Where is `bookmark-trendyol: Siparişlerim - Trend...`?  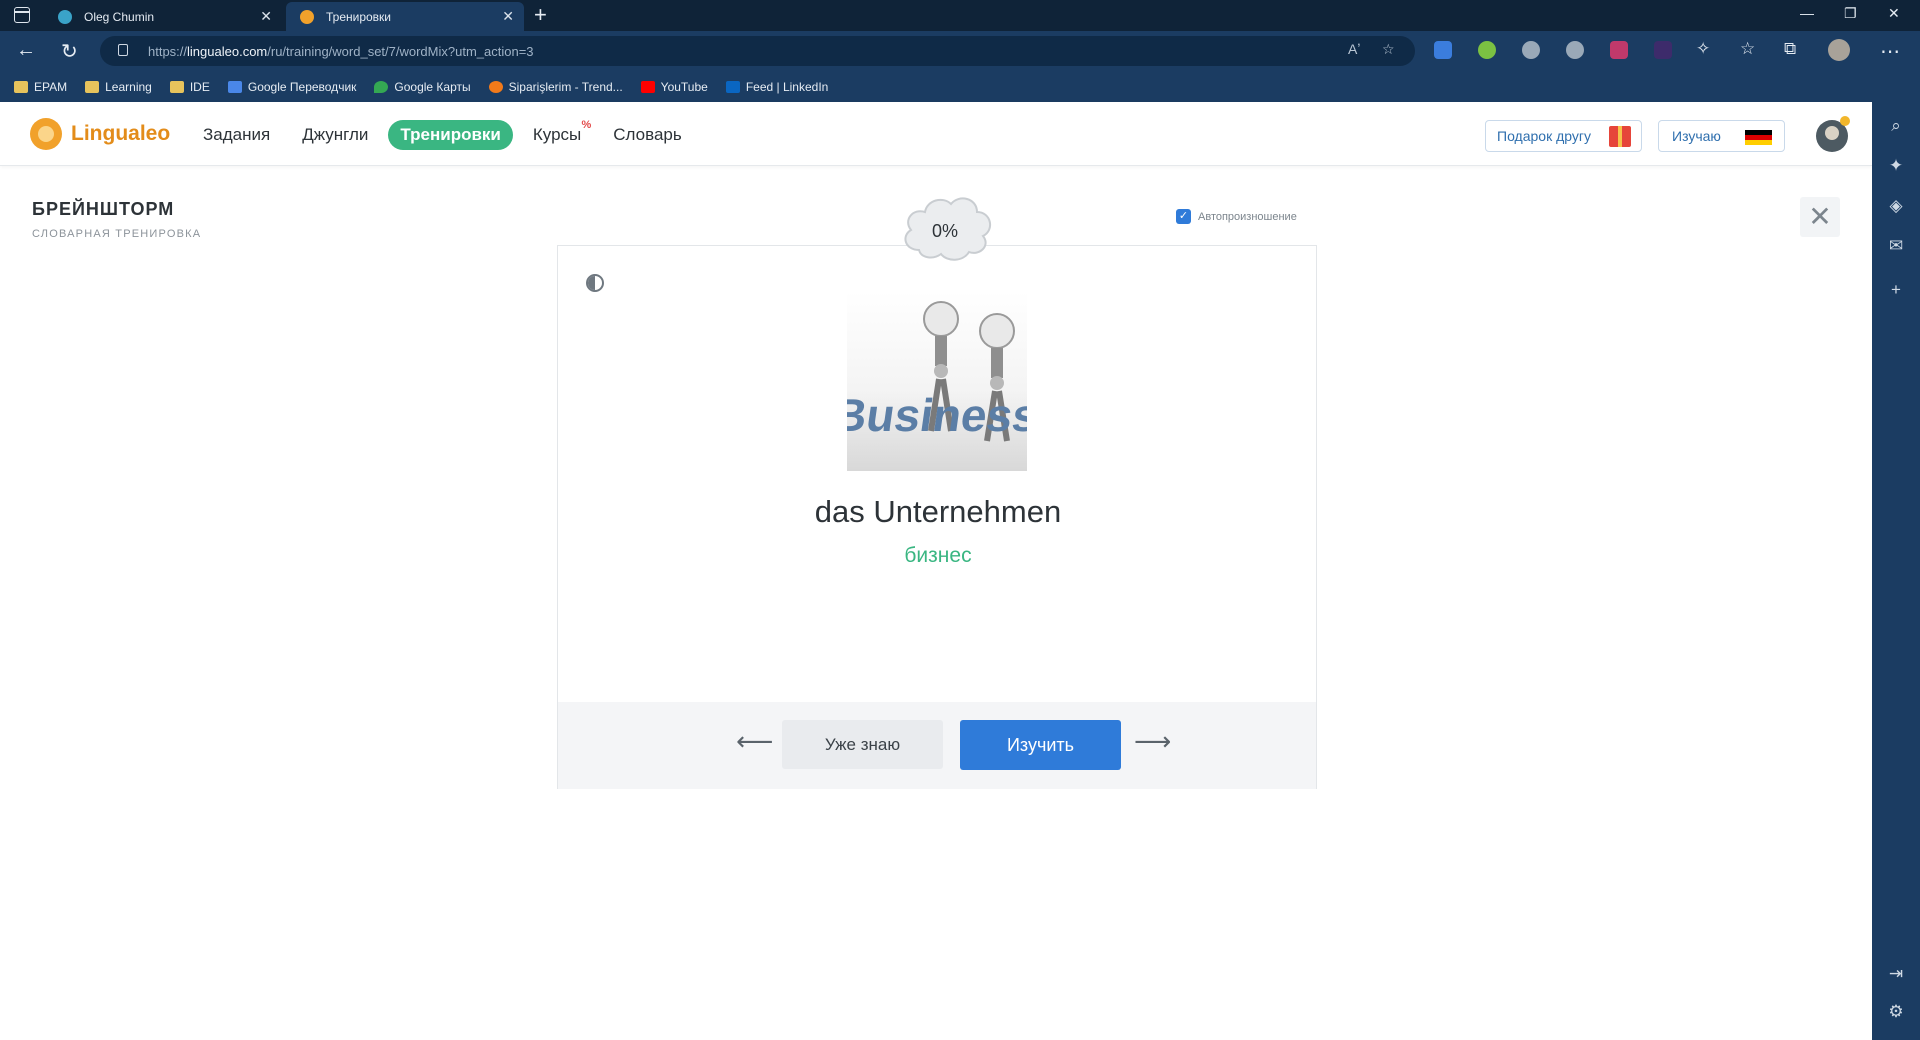
bookmark-trendyol: Siparişlerim - Trend... is located at coordinates (555, 87).